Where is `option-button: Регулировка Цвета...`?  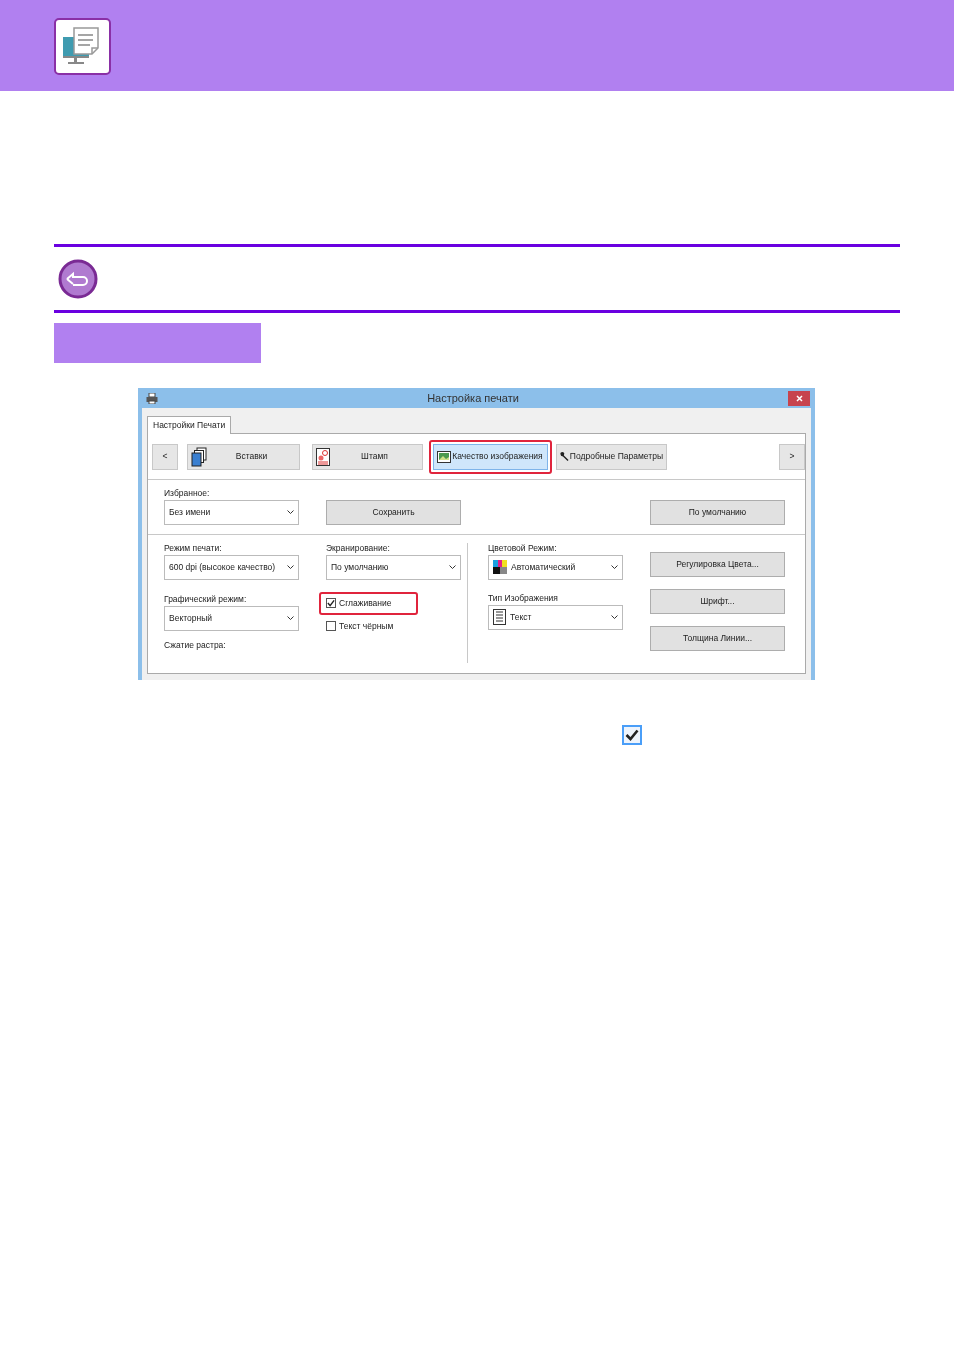 option-button: Регулировка Цвета... is located at coordinates (717, 564).